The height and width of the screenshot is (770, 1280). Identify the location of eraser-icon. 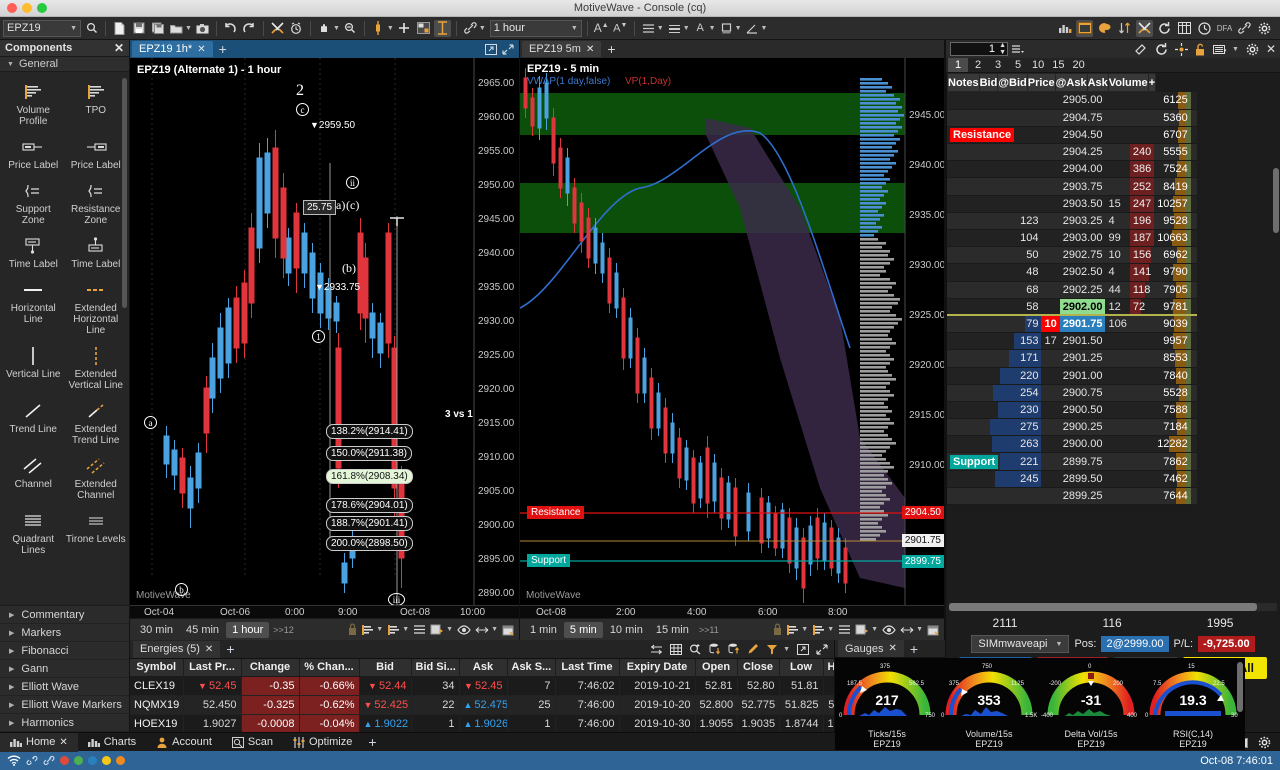
(1141, 49).